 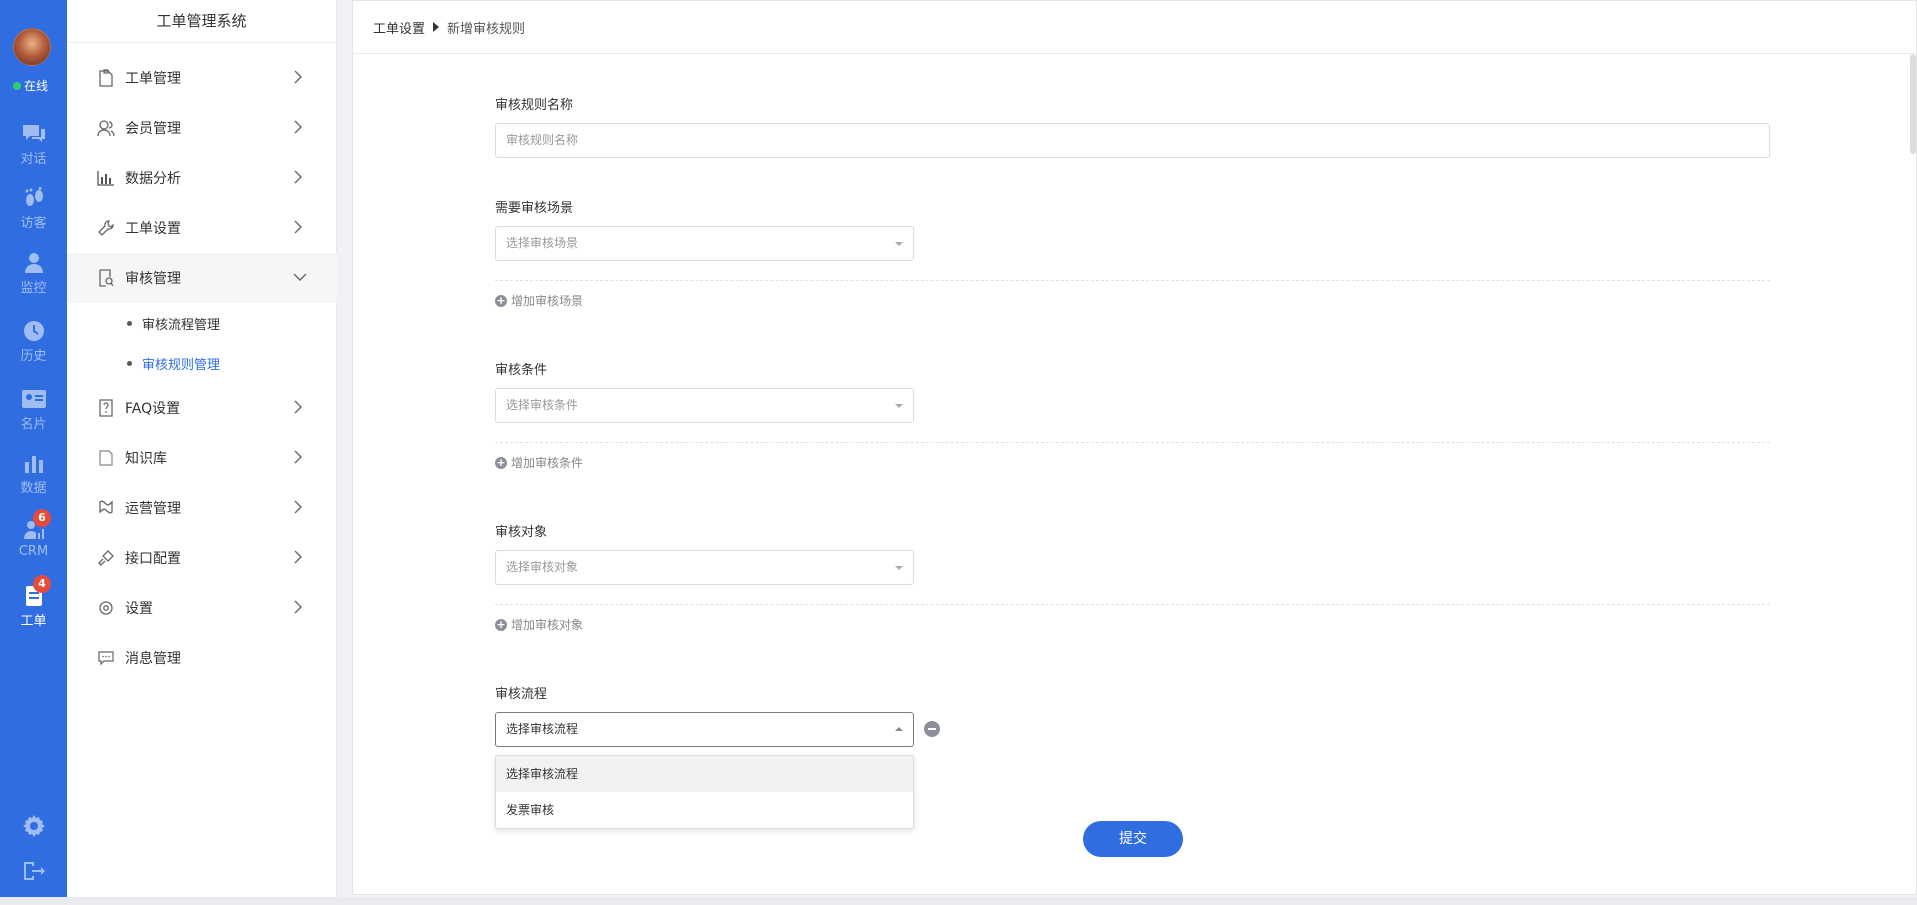 I want to click on rail-item-ticket: 工单, so click(x=33, y=607).